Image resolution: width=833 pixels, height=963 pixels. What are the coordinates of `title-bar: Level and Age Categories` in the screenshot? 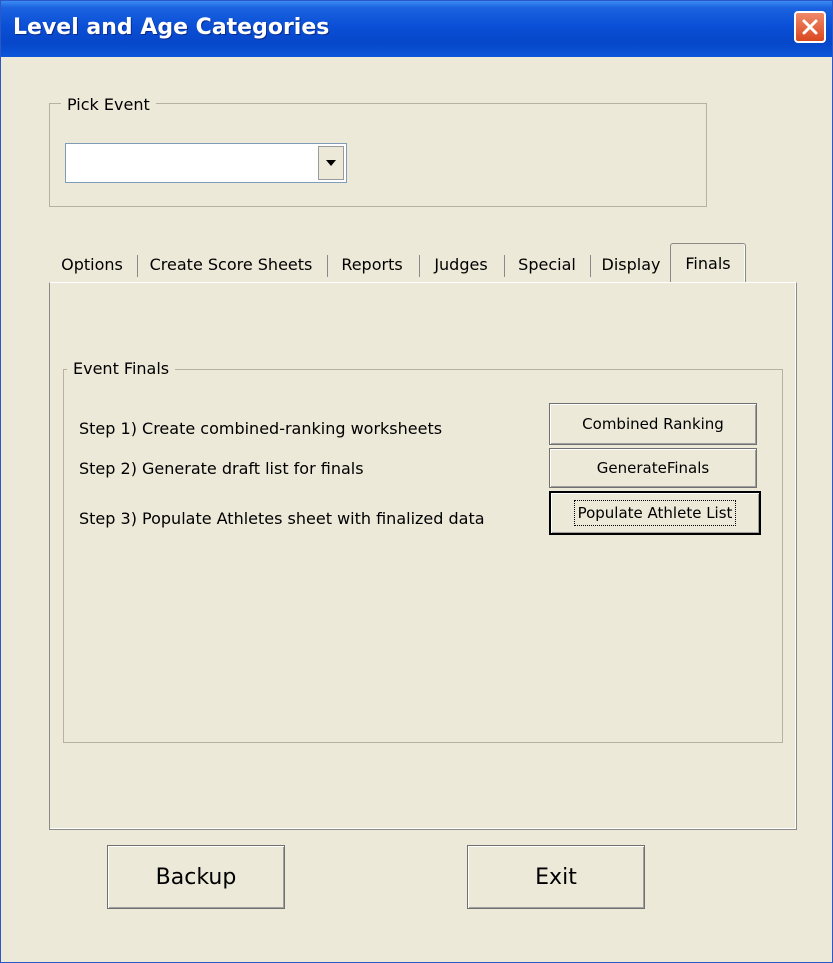 It's located at (416, 29).